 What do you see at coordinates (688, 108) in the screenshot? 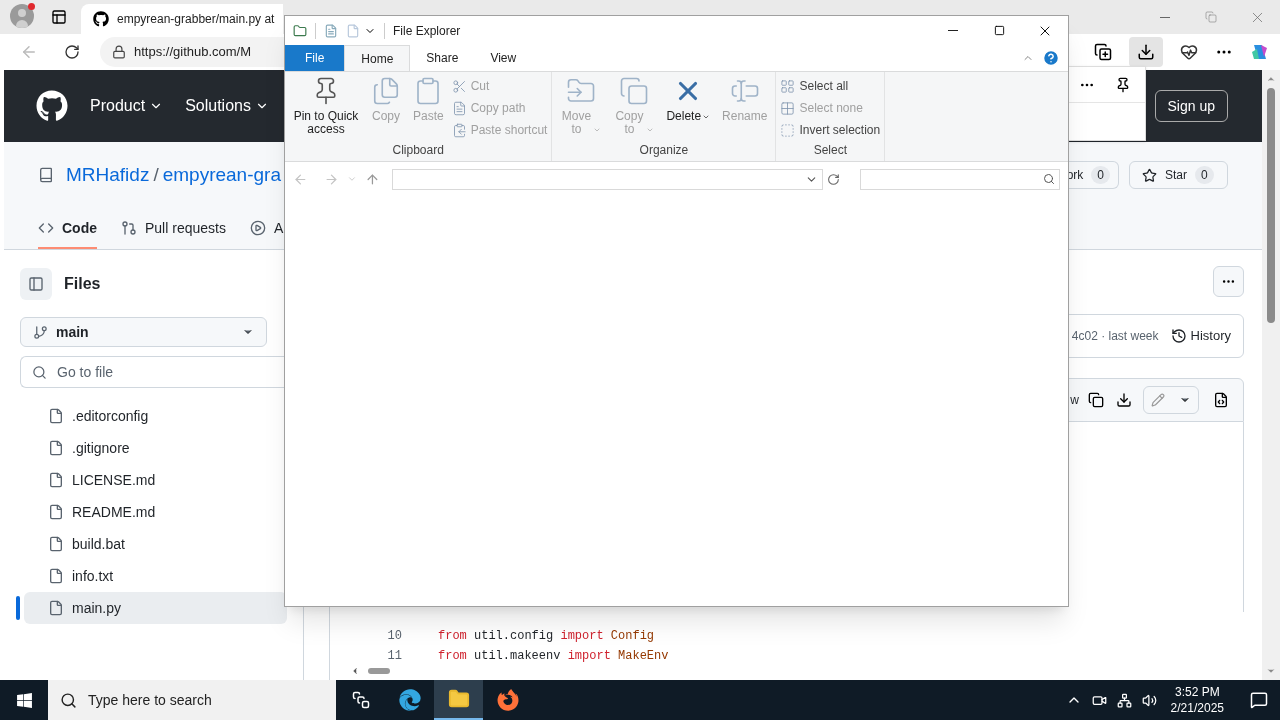
I see `ribbon-button: Delete` at bounding box center [688, 108].